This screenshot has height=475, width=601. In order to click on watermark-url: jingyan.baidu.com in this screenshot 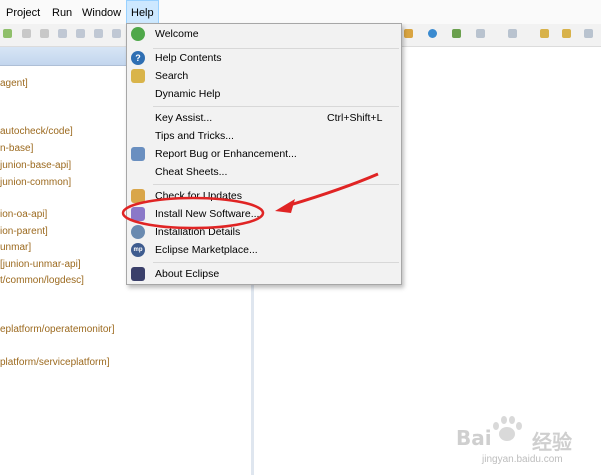, I will do `click(522, 459)`.